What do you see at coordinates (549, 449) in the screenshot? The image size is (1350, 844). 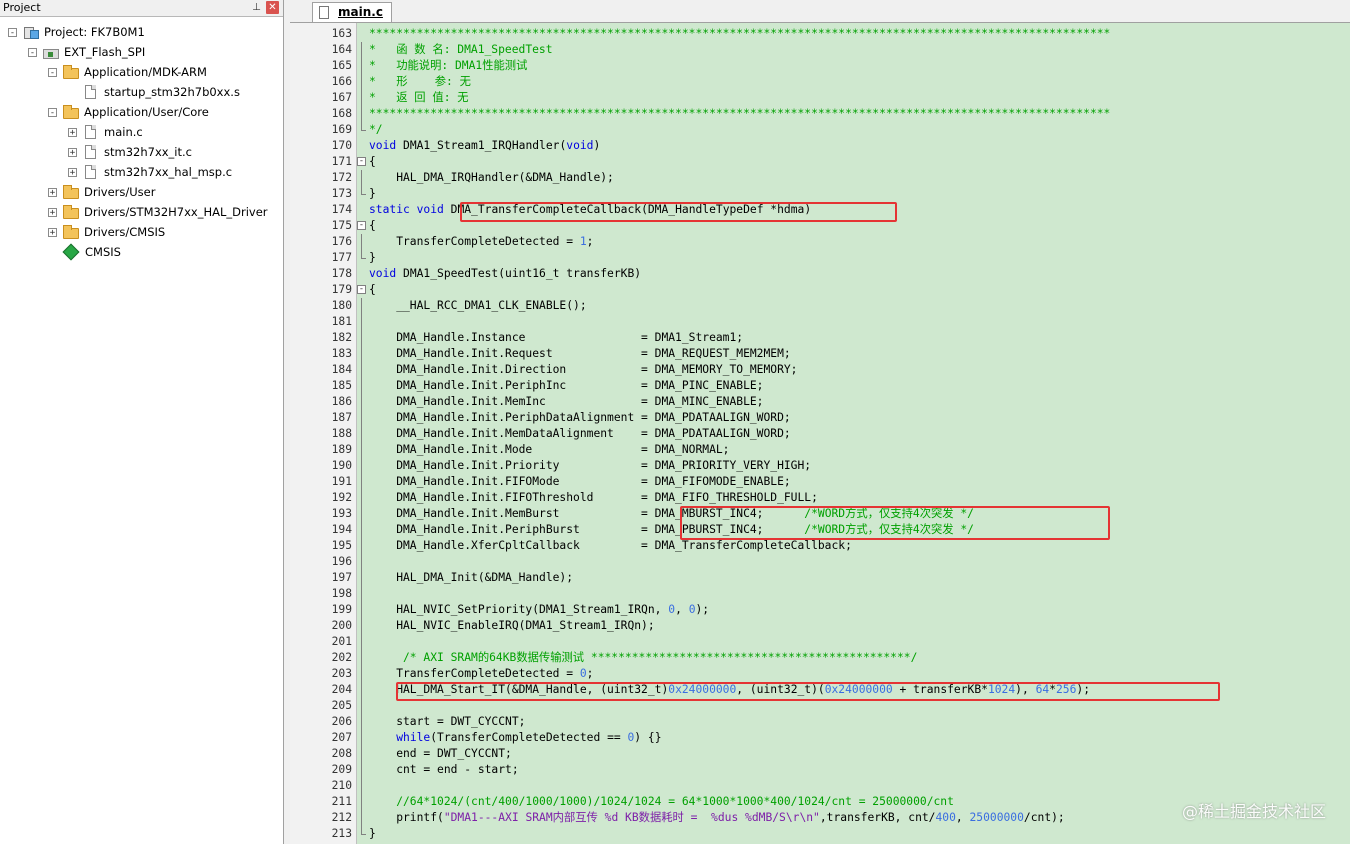 I see `code-token: DMA_Handle.Init.Mode = DMA_NORMAL;` at bounding box center [549, 449].